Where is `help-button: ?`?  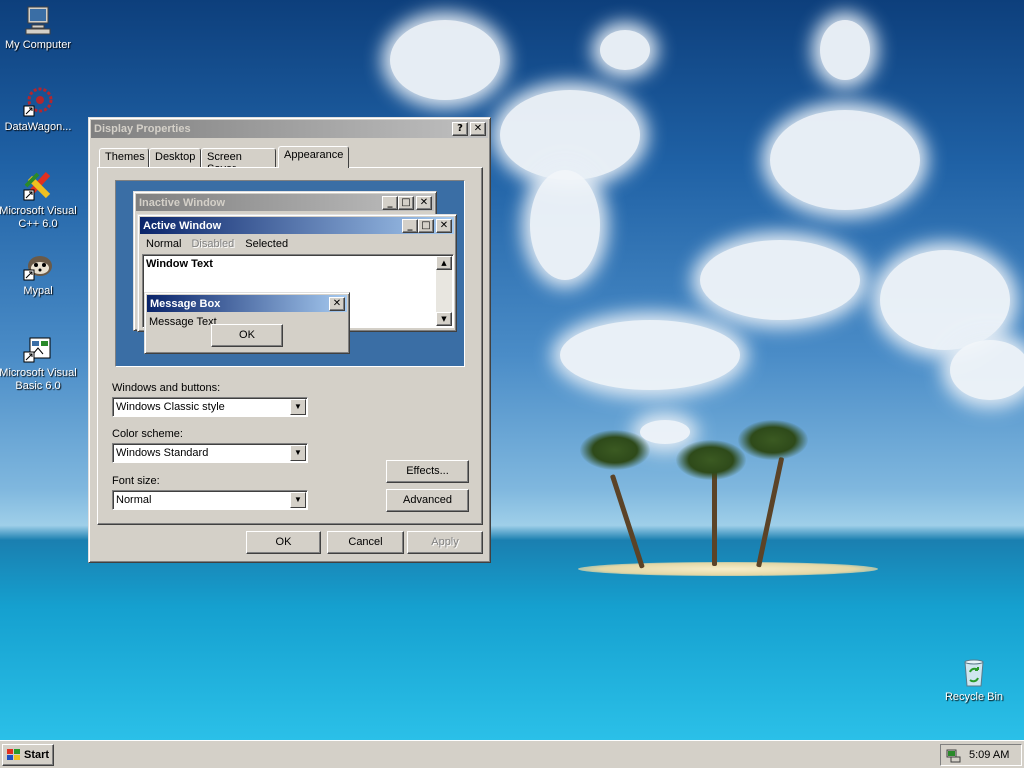 help-button: ? is located at coordinates (460, 129).